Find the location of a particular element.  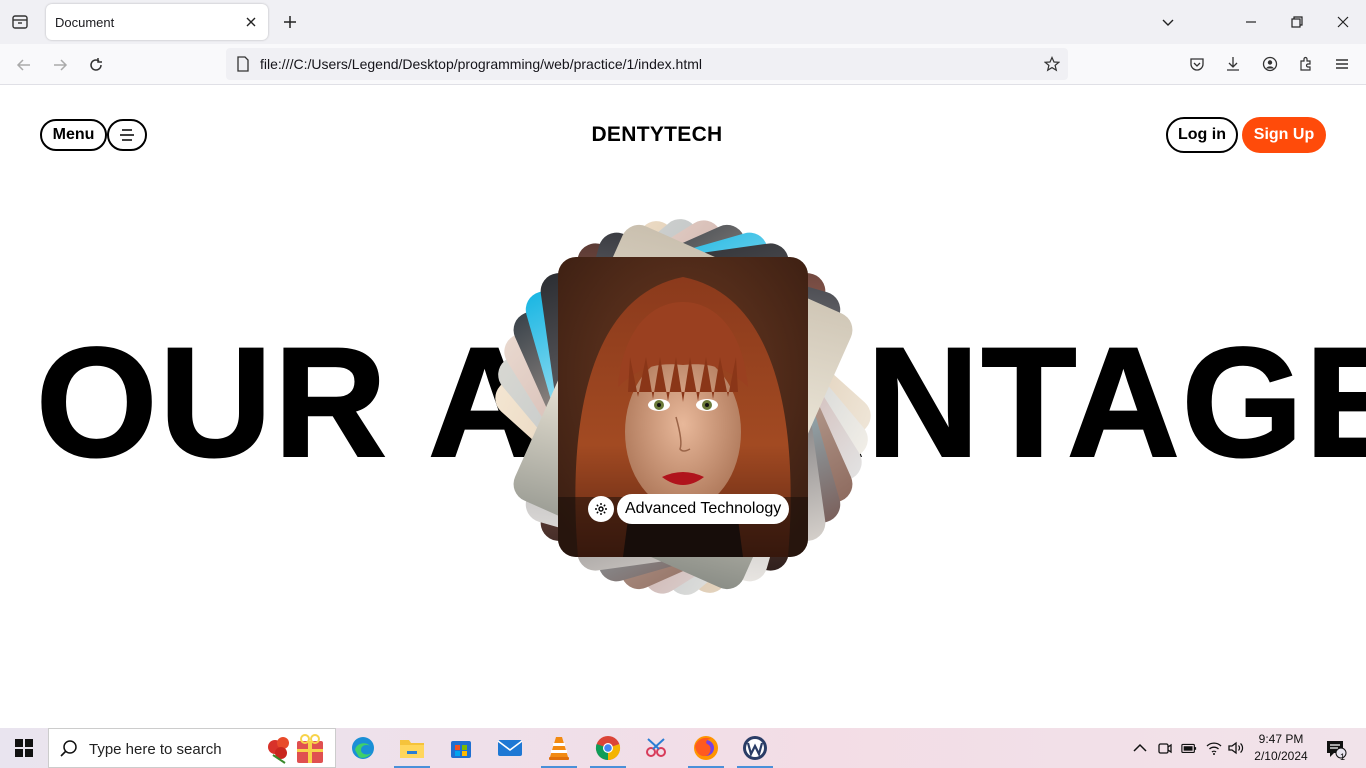

snipping-tool-icon is located at coordinates (657, 748).